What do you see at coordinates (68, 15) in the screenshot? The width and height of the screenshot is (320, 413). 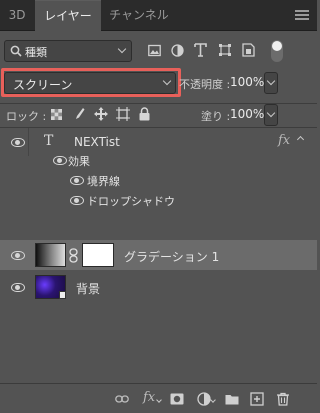 I see `tab-layers: レイヤー` at bounding box center [68, 15].